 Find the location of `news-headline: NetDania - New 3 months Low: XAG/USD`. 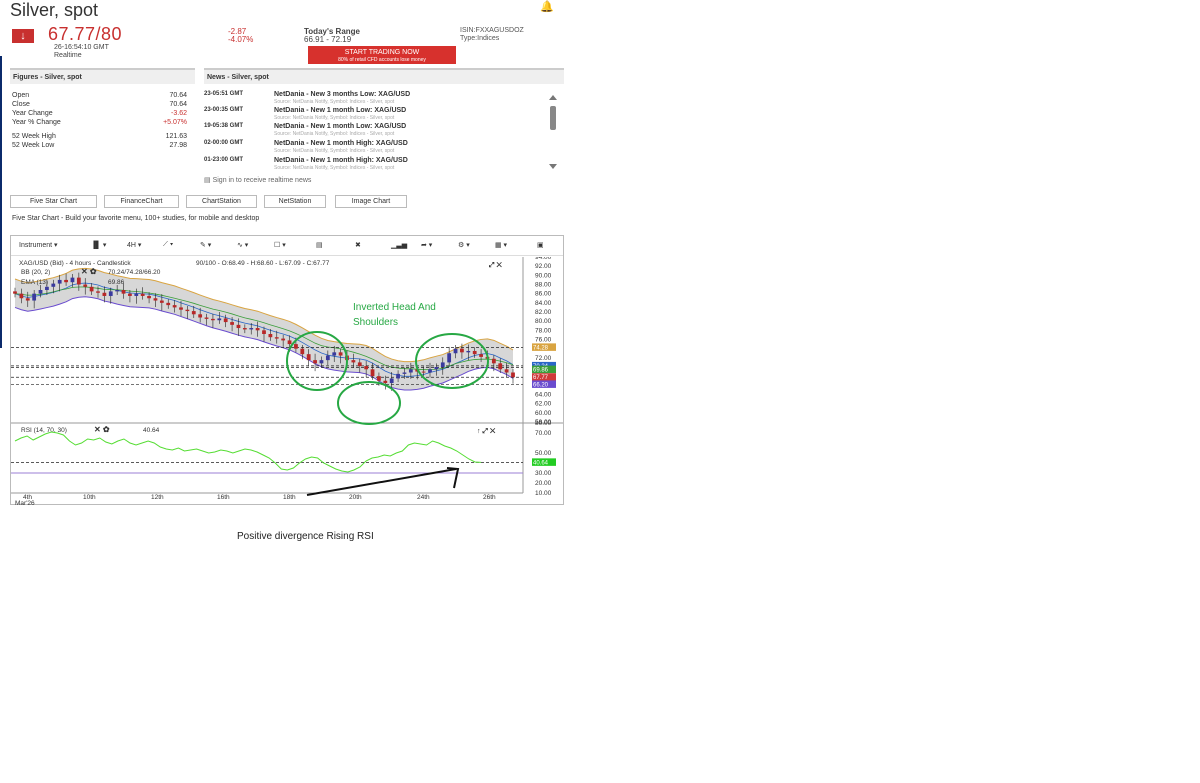

news-headline: NetDania - New 3 months Low: XAG/USD is located at coordinates (342, 94).